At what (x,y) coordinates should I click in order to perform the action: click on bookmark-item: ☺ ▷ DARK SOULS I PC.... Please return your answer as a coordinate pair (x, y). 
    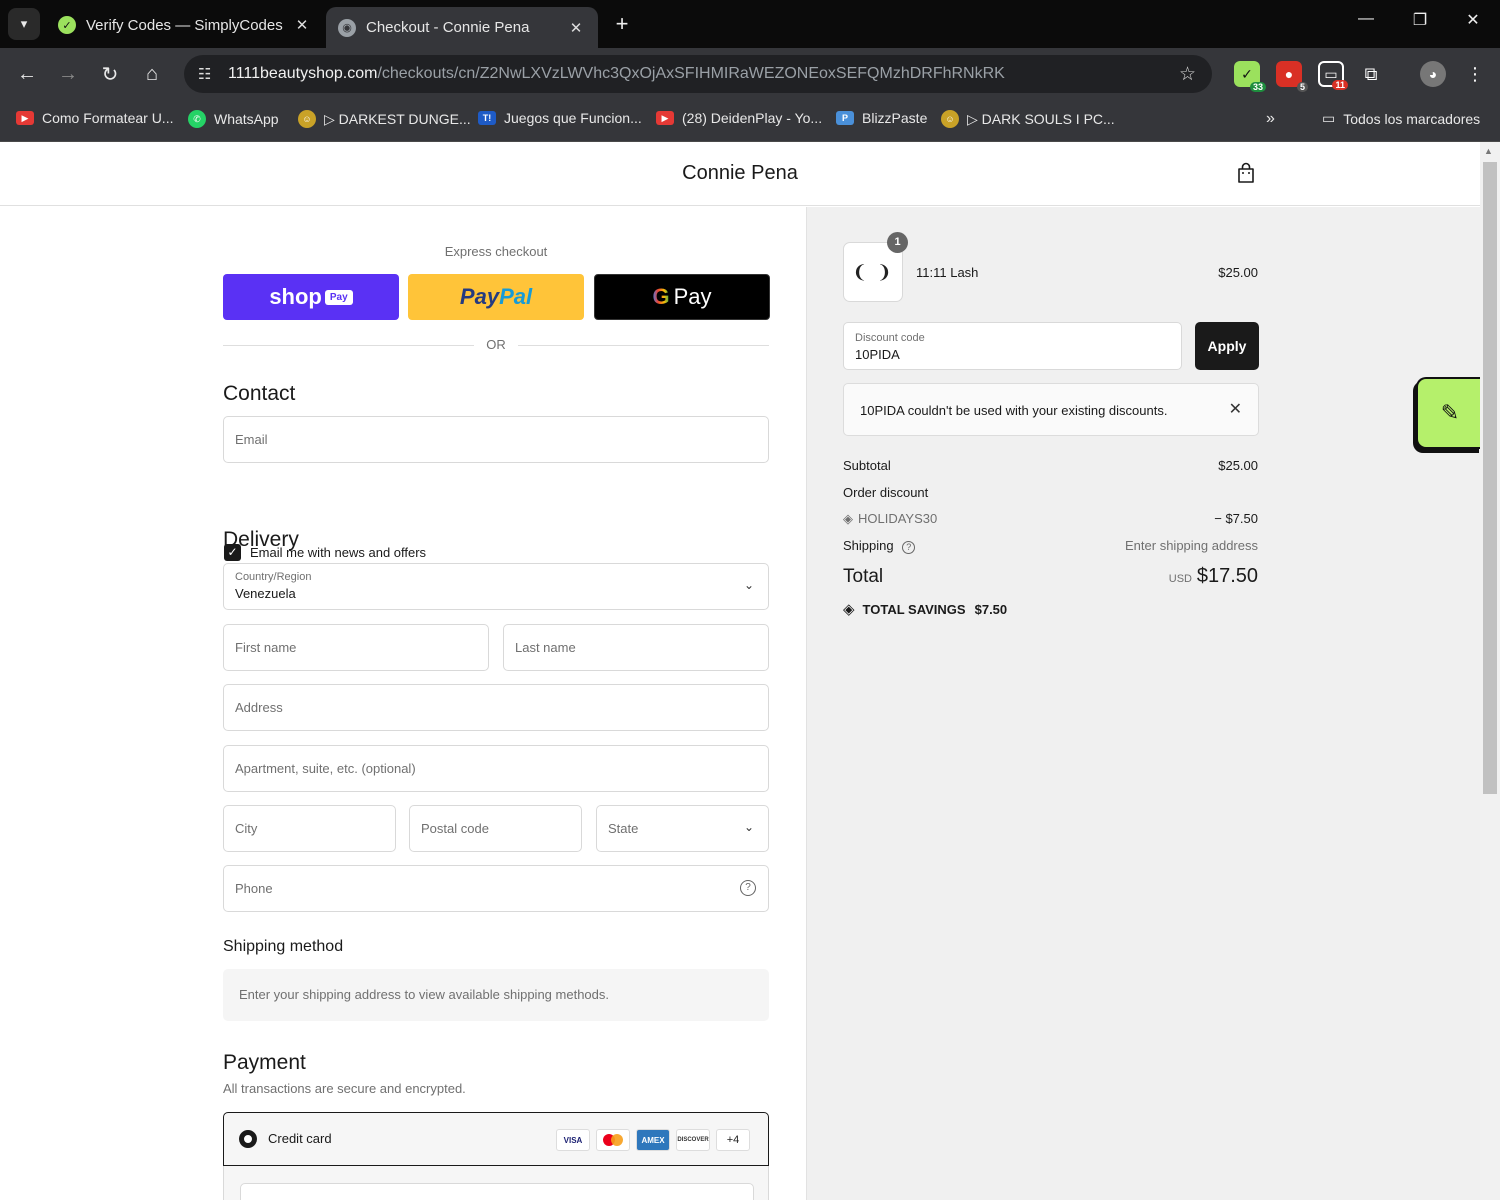
    Looking at the image, I should click on (1028, 119).